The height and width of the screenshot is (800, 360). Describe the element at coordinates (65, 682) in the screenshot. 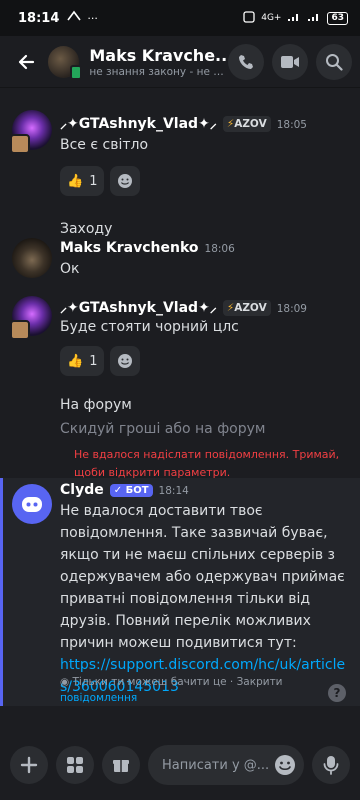

I see `eye-icon: ◉` at that location.